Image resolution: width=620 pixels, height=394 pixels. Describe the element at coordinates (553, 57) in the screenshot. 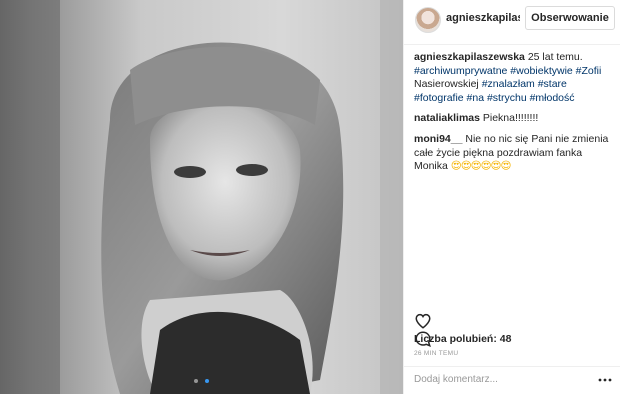

I see `caption-text: 25 lat temu.` at that location.